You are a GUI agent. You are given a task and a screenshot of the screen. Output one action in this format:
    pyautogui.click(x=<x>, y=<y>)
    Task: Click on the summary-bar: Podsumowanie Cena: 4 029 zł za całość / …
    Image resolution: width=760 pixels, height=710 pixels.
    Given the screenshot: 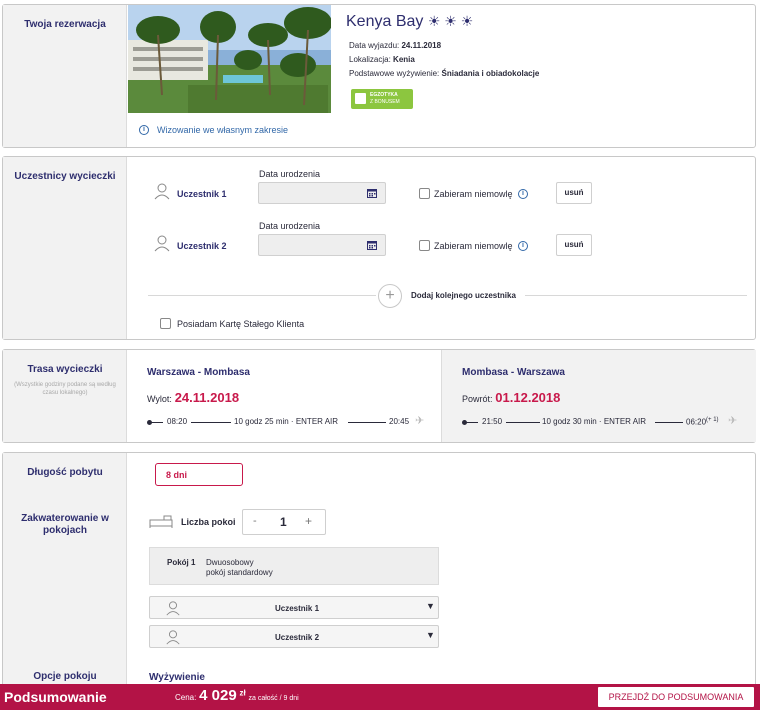 What is the action you would take?
    pyautogui.click(x=380, y=697)
    